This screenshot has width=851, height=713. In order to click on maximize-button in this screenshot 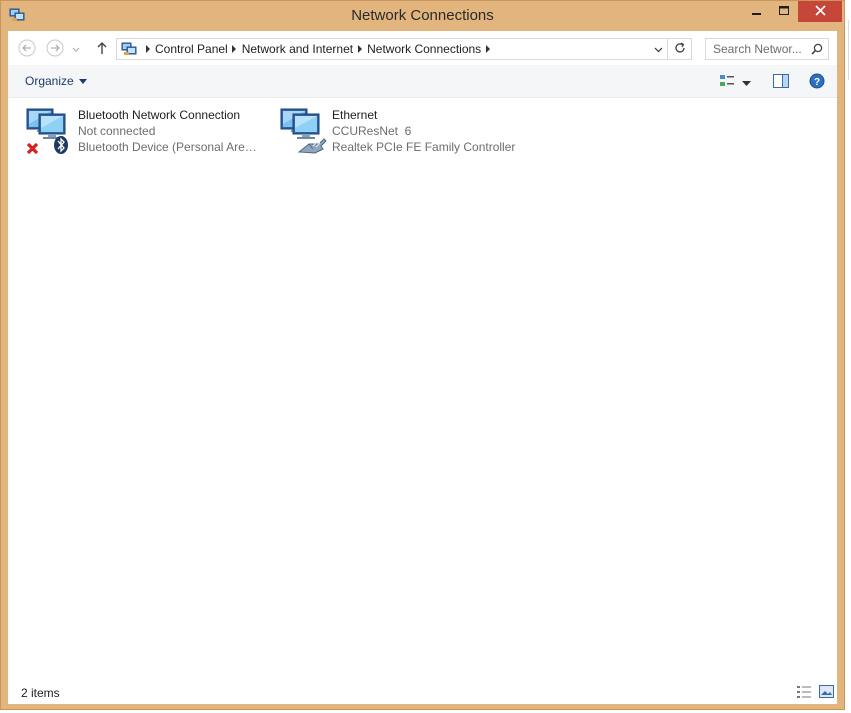, I will do `click(784, 11)`.